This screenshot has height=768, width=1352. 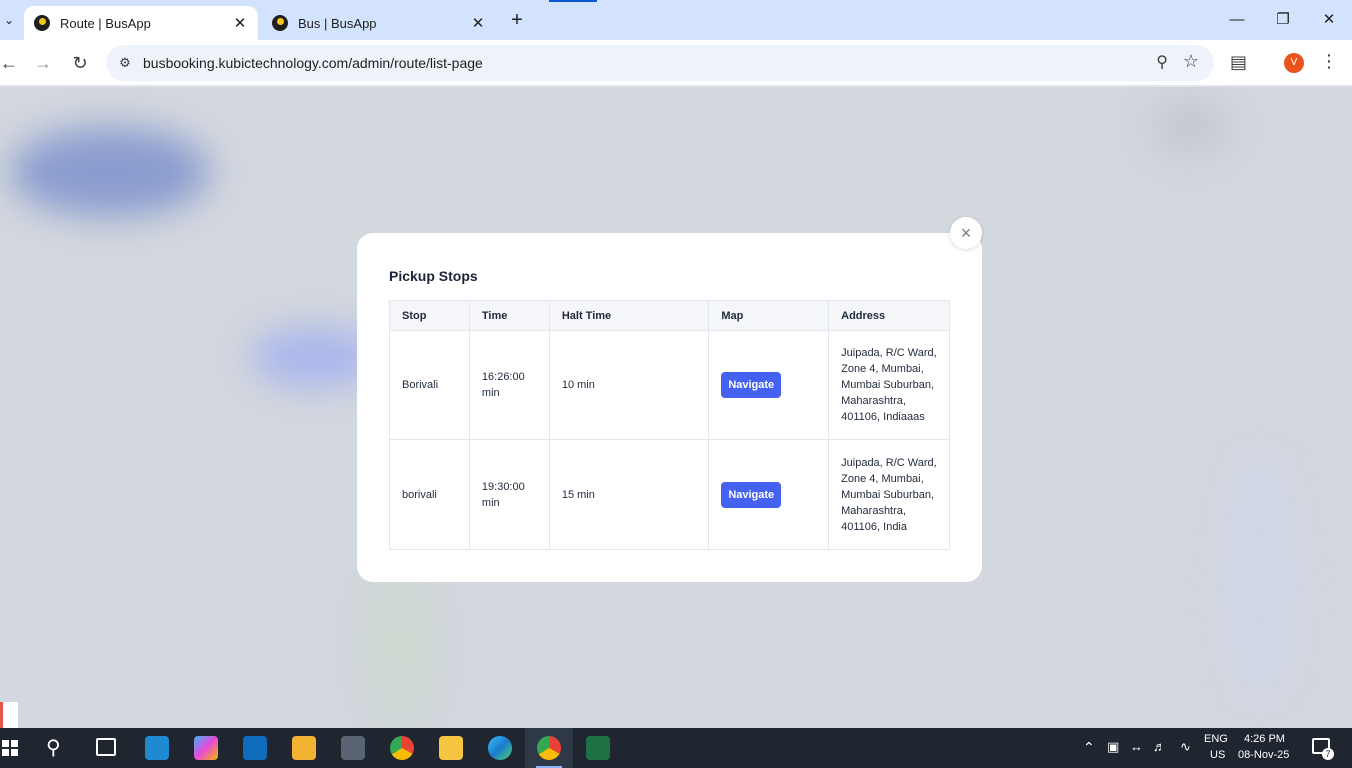 I want to click on table-header-row: Stop Time Halt Time Map Address, so click(x=669, y=315).